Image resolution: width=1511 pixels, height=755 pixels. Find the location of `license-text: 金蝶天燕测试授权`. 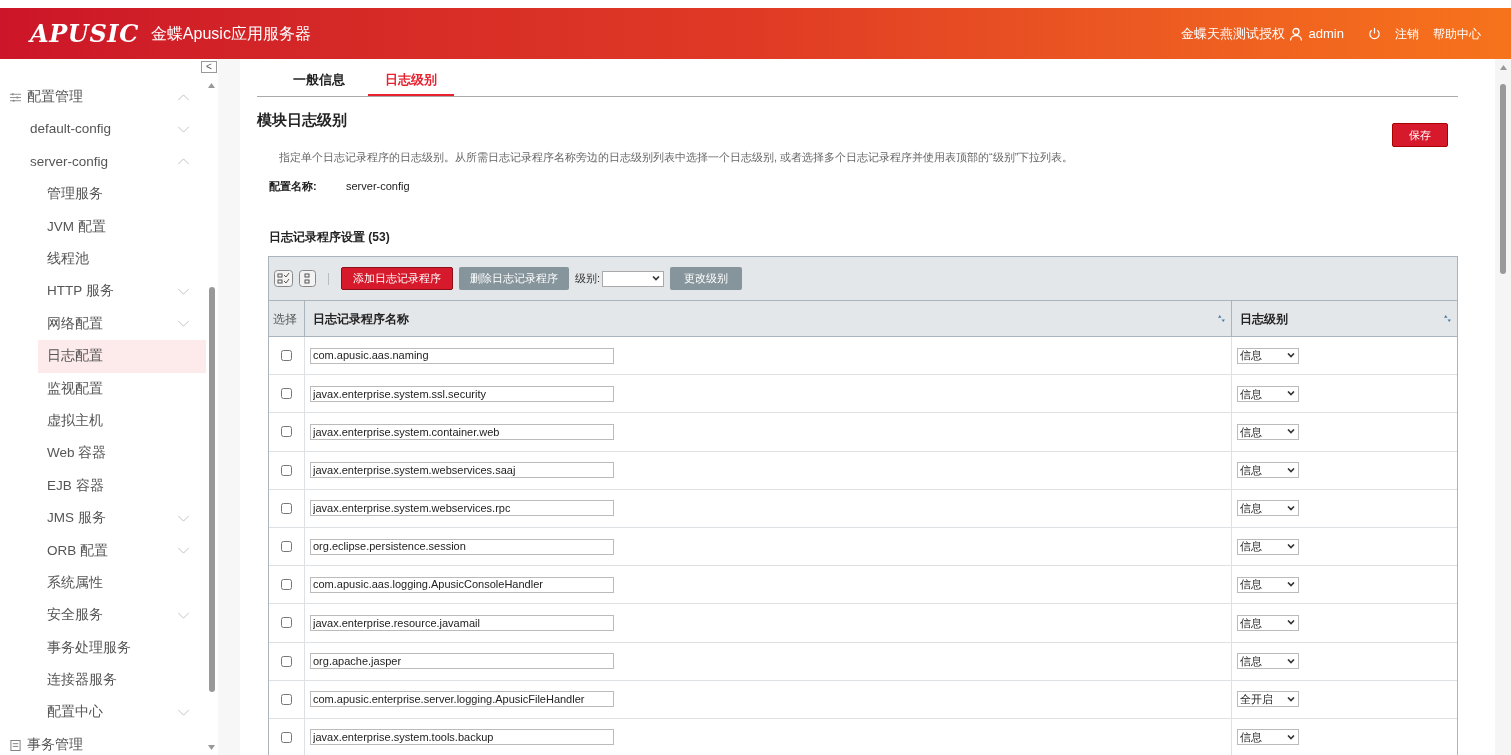

license-text: 金蝶天燕测试授权 is located at coordinates (1232, 33).